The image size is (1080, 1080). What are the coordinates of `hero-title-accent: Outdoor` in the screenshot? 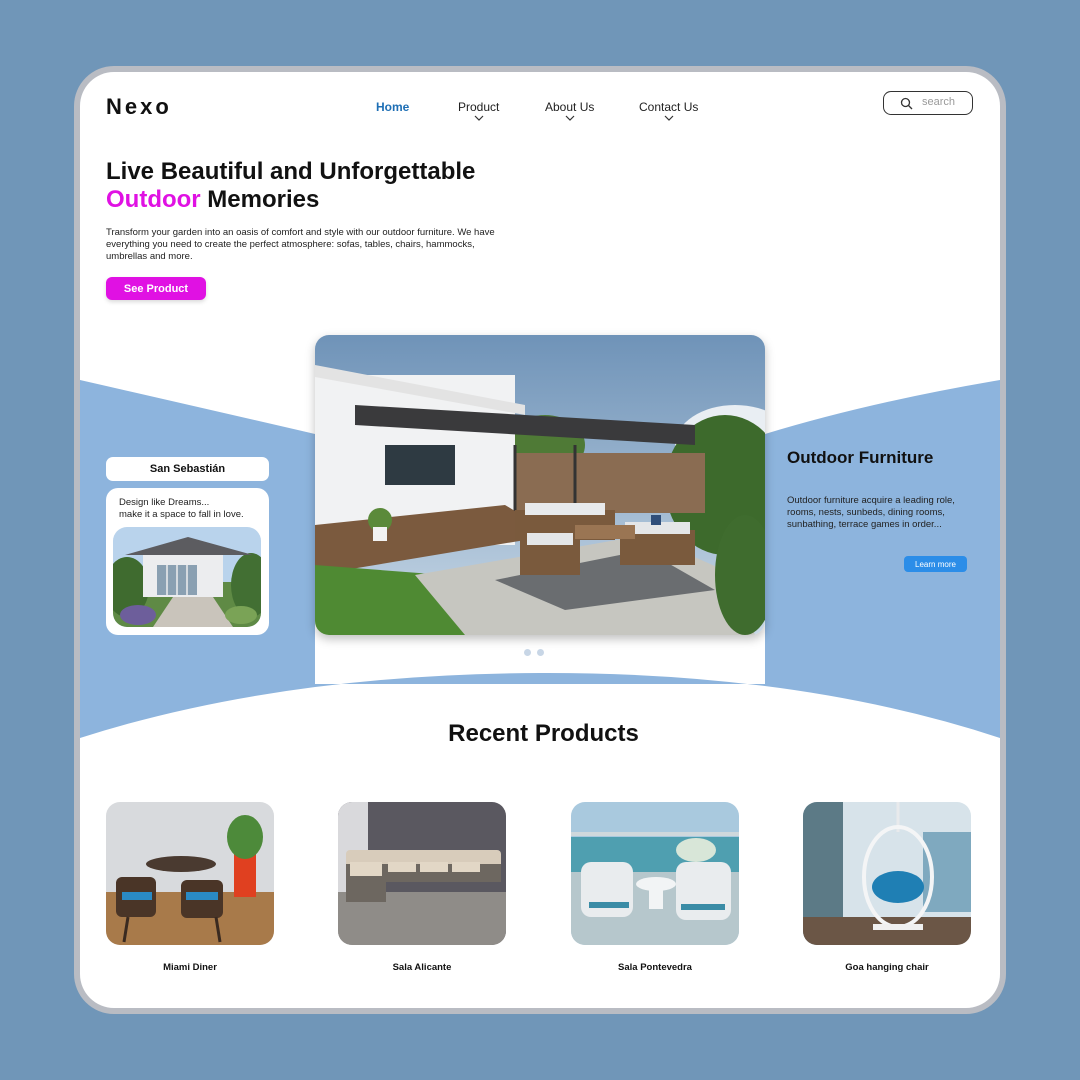 It's located at (153, 199).